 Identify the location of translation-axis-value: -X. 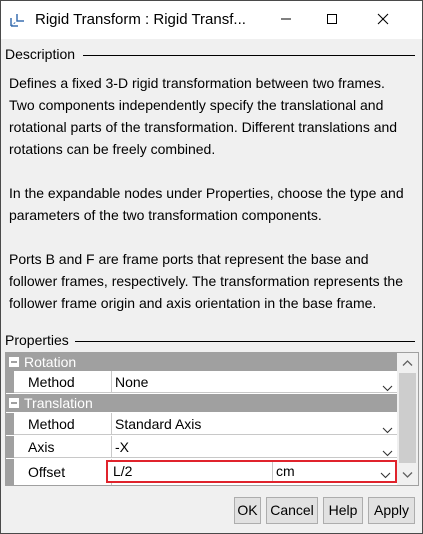
(122, 447).